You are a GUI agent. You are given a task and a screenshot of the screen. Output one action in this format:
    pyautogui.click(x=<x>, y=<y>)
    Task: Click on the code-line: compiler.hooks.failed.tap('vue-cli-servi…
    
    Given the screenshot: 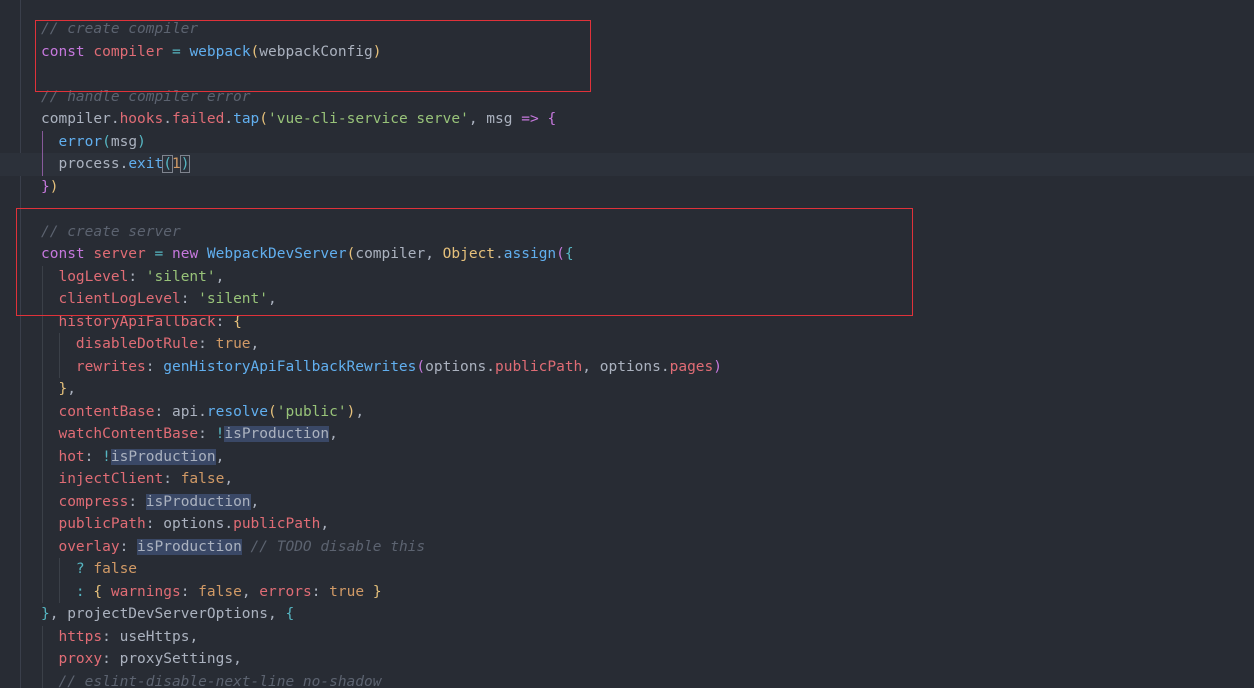 What is the action you would take?
    pyautogui.click(x=647, y=119)
    